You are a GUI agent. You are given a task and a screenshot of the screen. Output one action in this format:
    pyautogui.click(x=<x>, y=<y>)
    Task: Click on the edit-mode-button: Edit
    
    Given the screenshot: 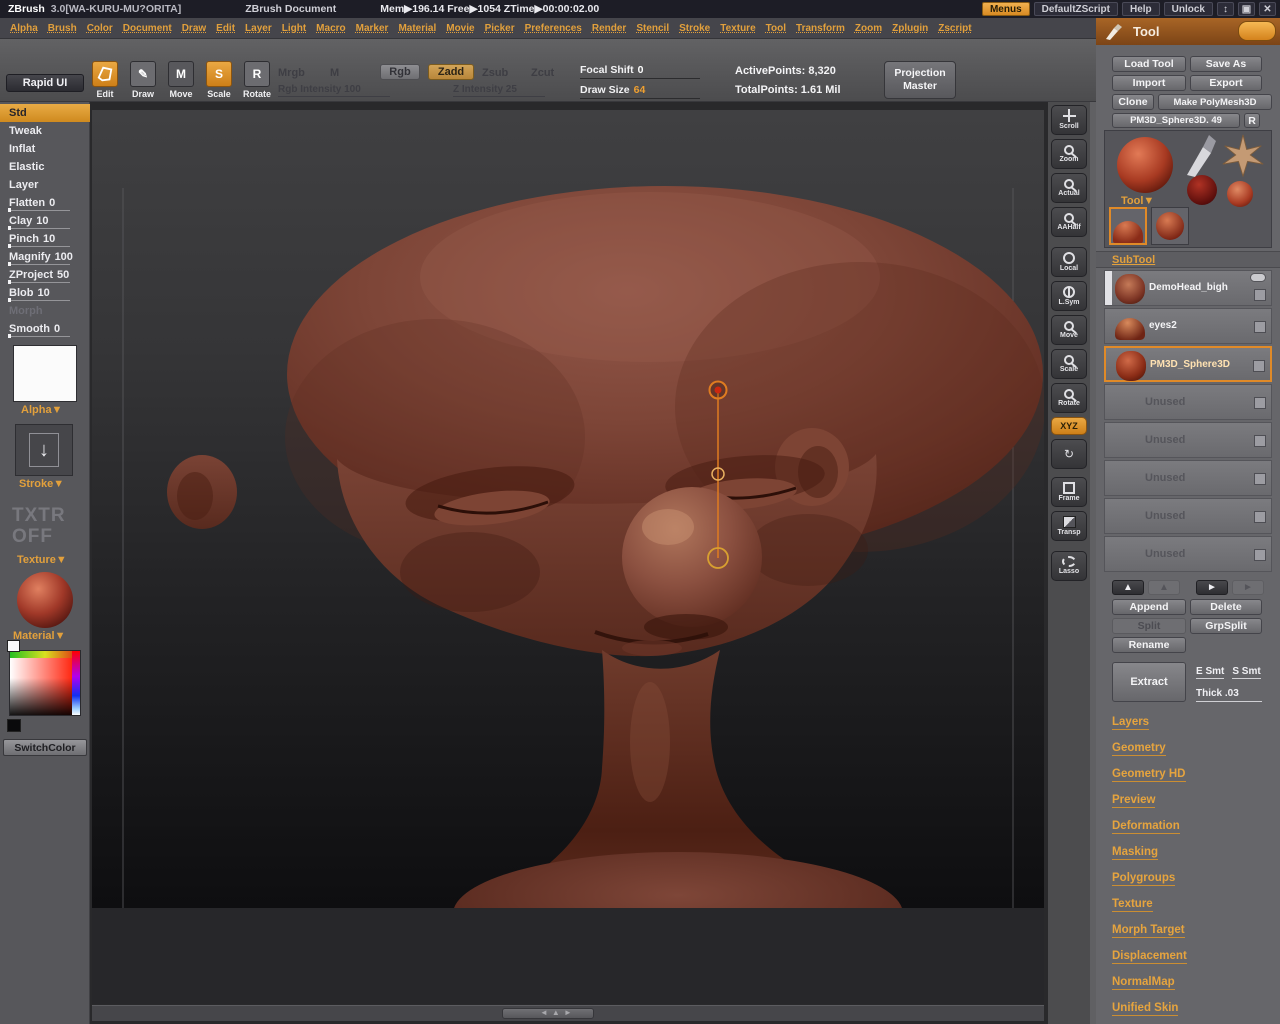 What is the action you would take?
    pyautogui.click(x=105, y=80)
    